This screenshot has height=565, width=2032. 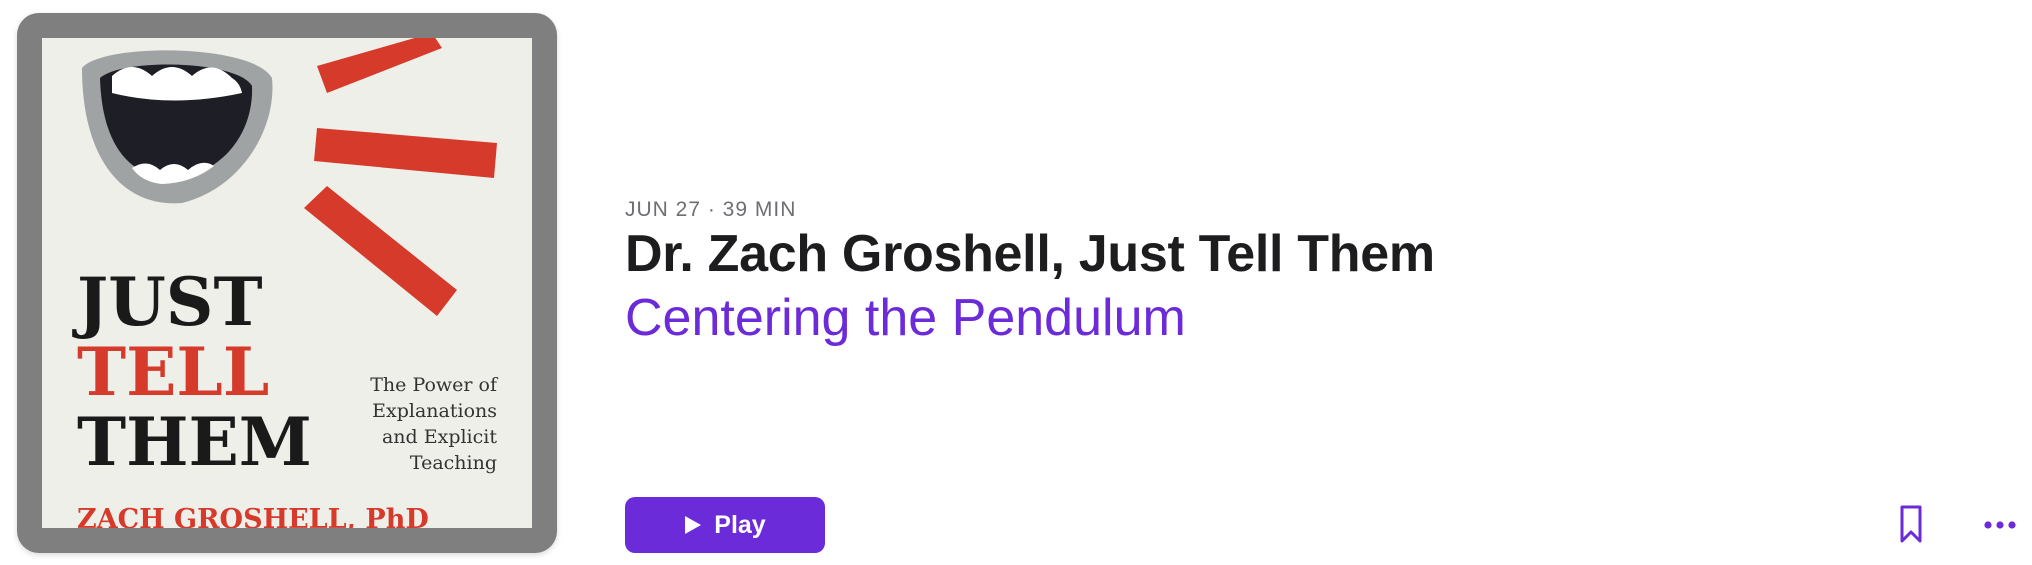 What do you see at coordinates (434, 385) in the screenshot?
I see `cover-subtitle-1: The Power of` at bounding box center [434, 385].